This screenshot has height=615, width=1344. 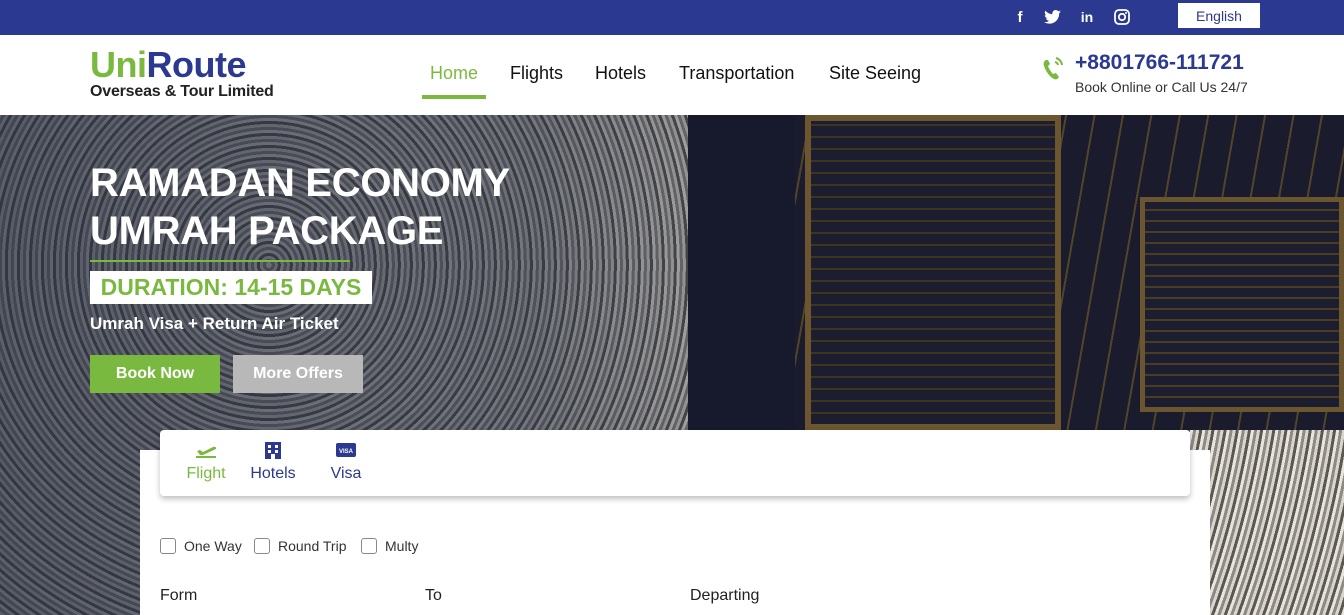 What do you see at coordinates (300, 207) in the screenshot?
I see `hero-title: RAMADAN ECONOMY UMRAH PACKAGE` at bounding box center [300, 207].